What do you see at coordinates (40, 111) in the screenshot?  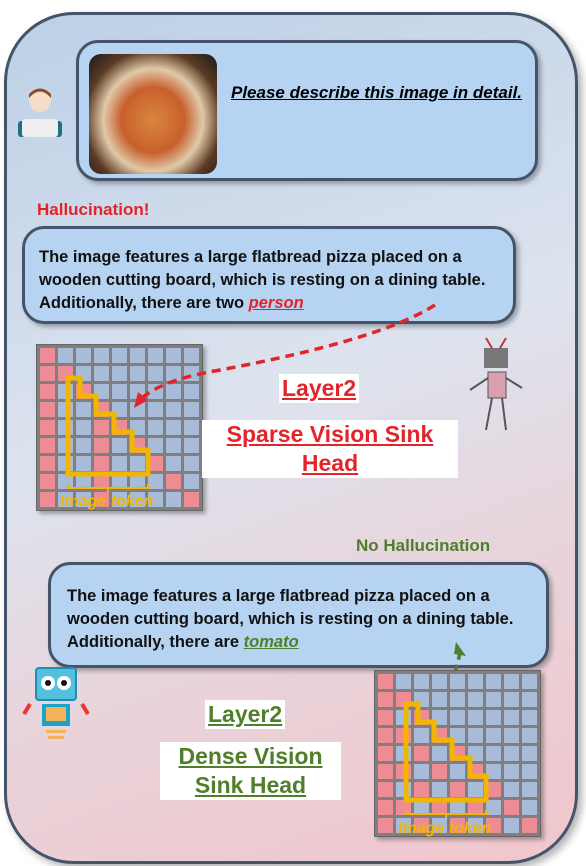 I see `user-with-headset-icon` at bounding box center [40, 111].